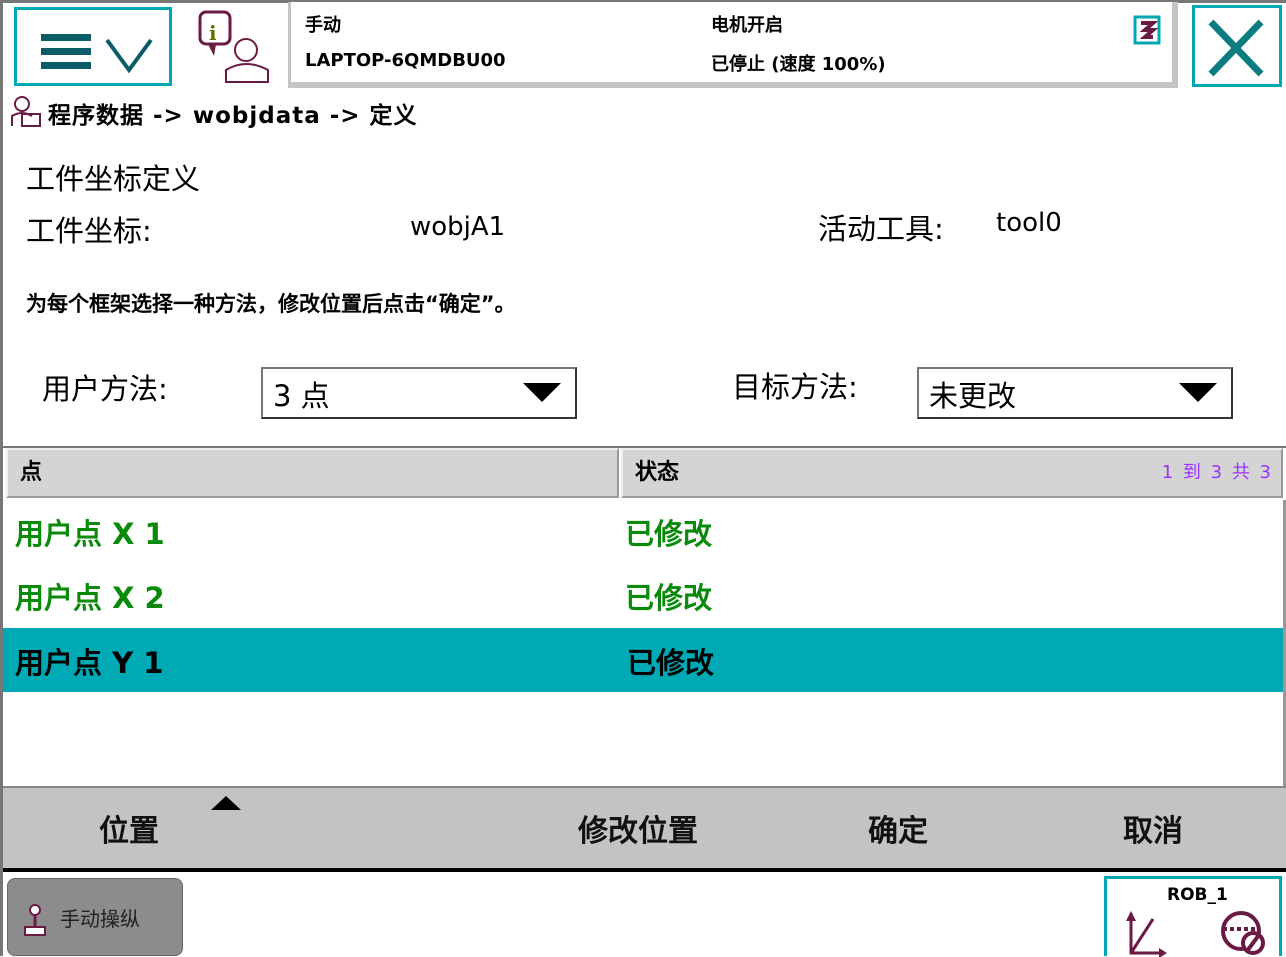 The width and height of the screenshot is (1286, 957). Describe the element at coordinates (26, 111) in the screenshot. I see `program-data-icon` at that location.